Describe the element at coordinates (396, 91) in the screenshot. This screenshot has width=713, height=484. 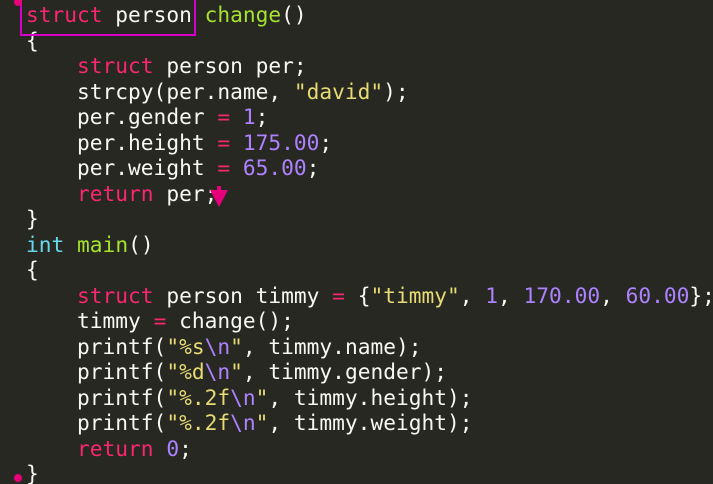
I see `code-token: );` at that location.